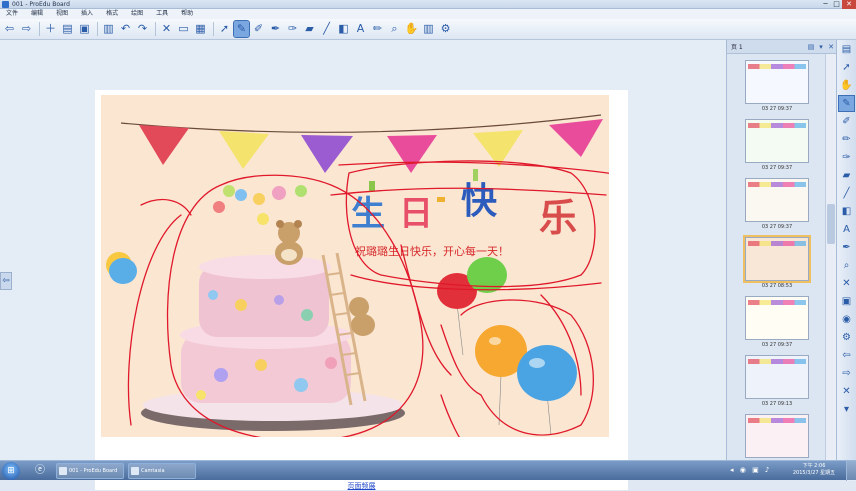  Describe the element at coordinates (846, 373) in the screenshot. I see `side-next-page-icon: ⇨` at that location.